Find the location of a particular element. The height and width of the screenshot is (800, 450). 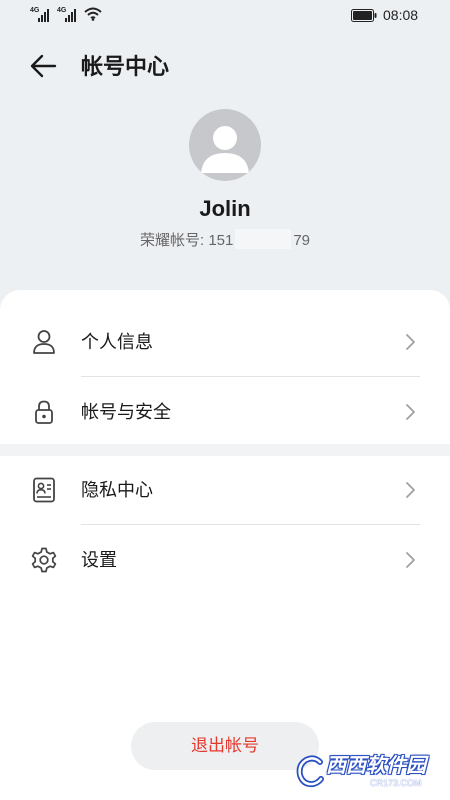

menu-item-personal-info: 个人信息 is located at coordinates (225, 342).